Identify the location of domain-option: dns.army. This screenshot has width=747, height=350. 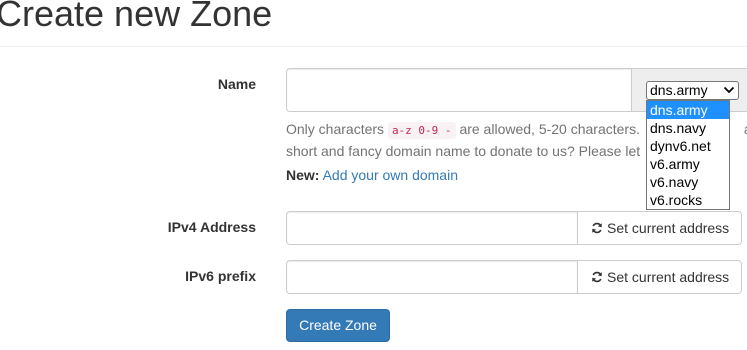
(688, 110).